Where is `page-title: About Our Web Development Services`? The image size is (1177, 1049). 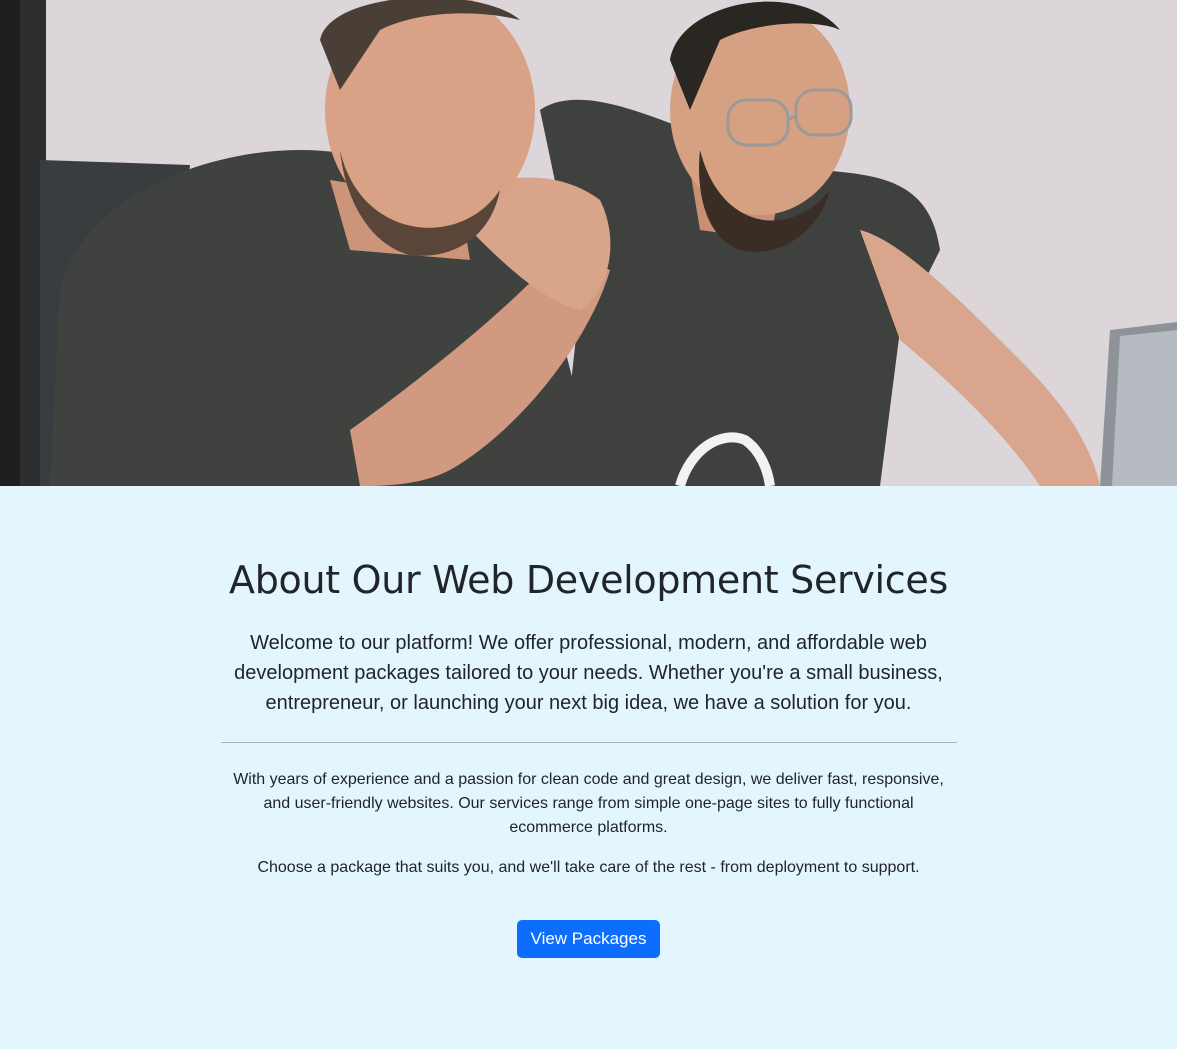 page-title: About Our Web Development Services is located at coordinates (588, 580).